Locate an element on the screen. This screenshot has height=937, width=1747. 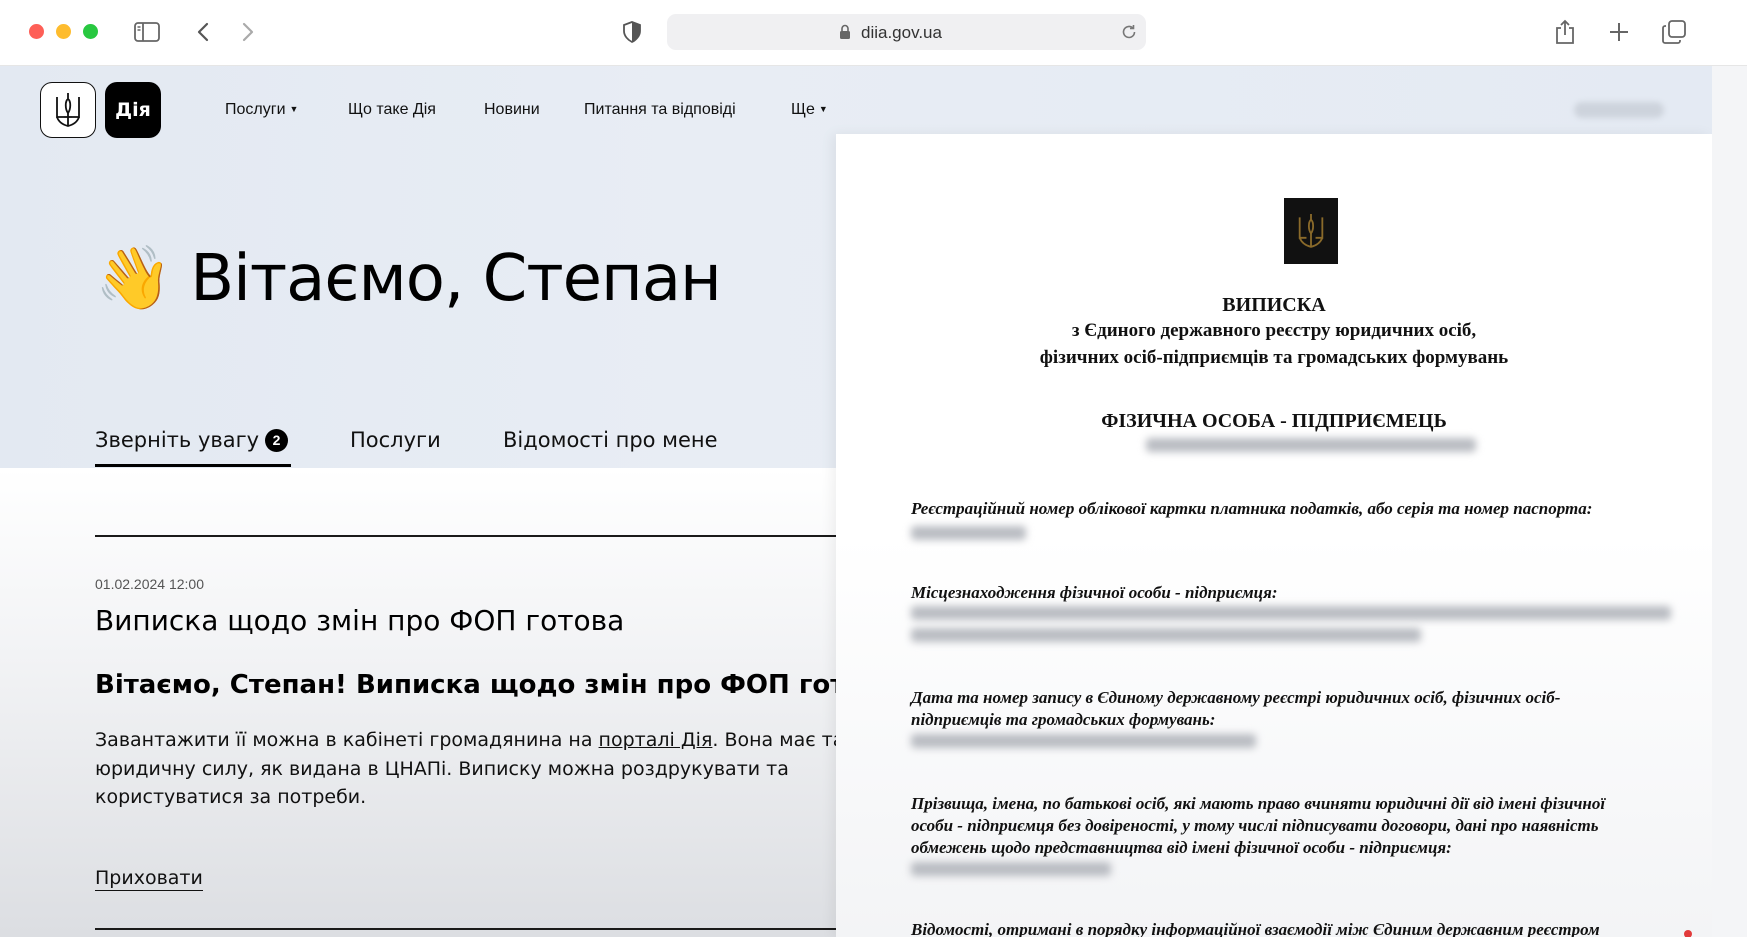
document-entity-type: ФІЗИЧНА ОСОБА - ПІДПРИЄМЕЦЬ is located at coordinates (1274, 421).